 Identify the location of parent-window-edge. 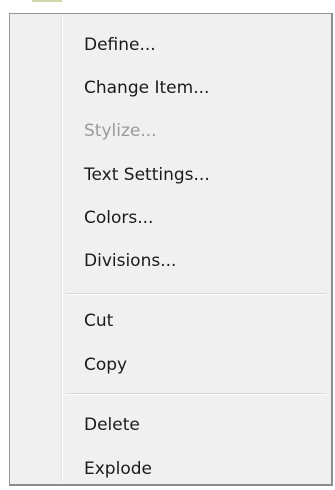
(47, 1).